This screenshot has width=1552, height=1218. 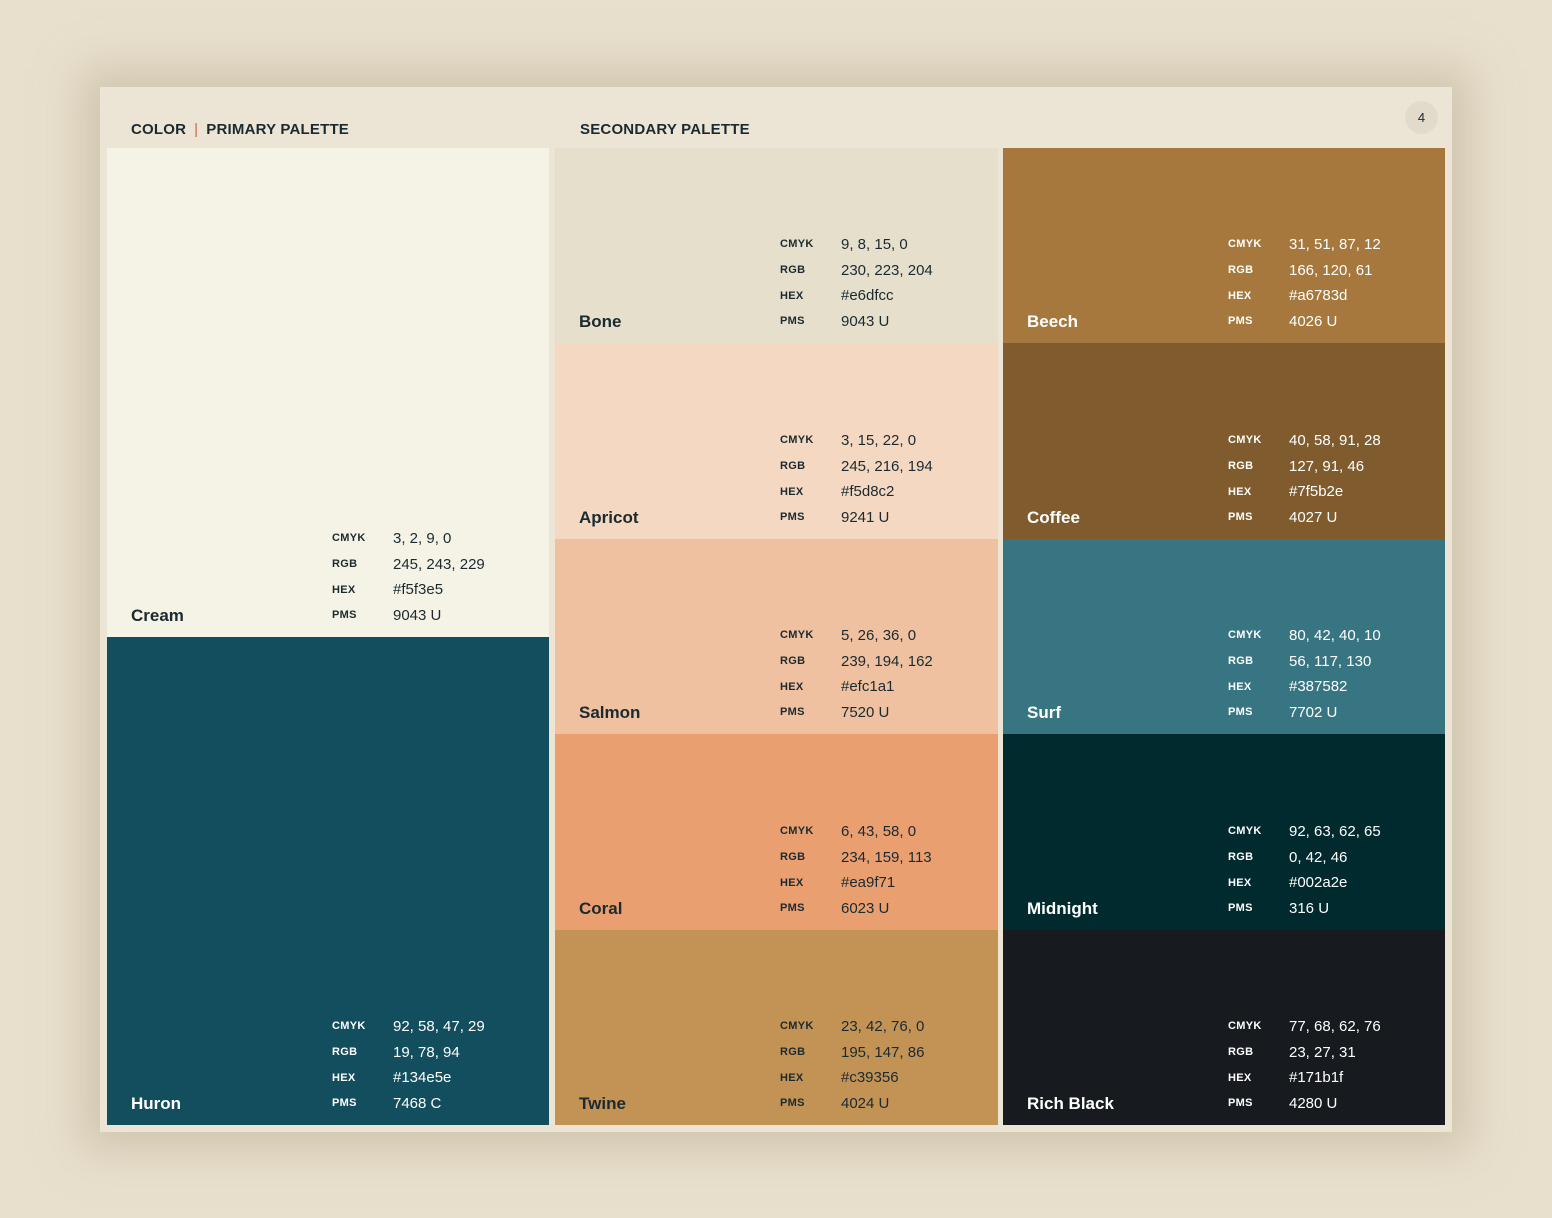 I want to click on spec-row-pms: PMS 316 U, so click(x=1304, y=908).